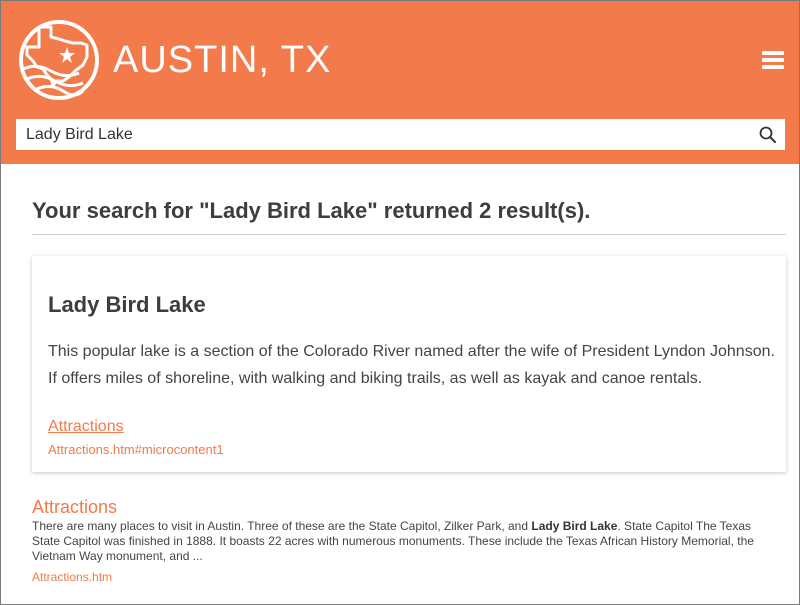 The width and height of the screenshot is (800, 605). I want to click on featured-result-title: Lady Bird Lake, so click(127, 304).